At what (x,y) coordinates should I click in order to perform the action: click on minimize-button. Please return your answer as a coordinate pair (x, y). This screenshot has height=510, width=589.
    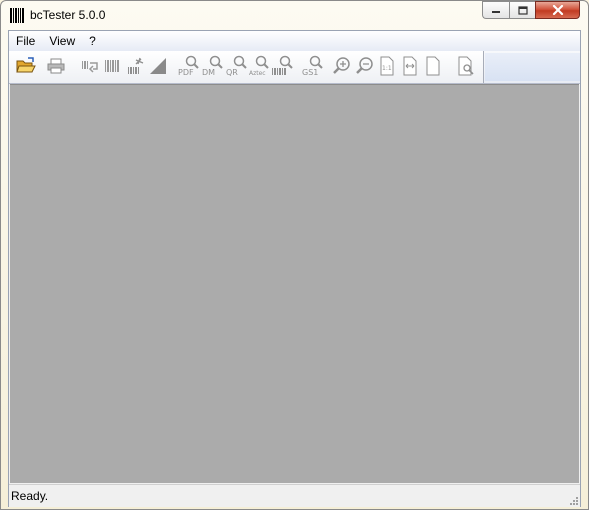
    Looking at the image, I should click on (495, 10).